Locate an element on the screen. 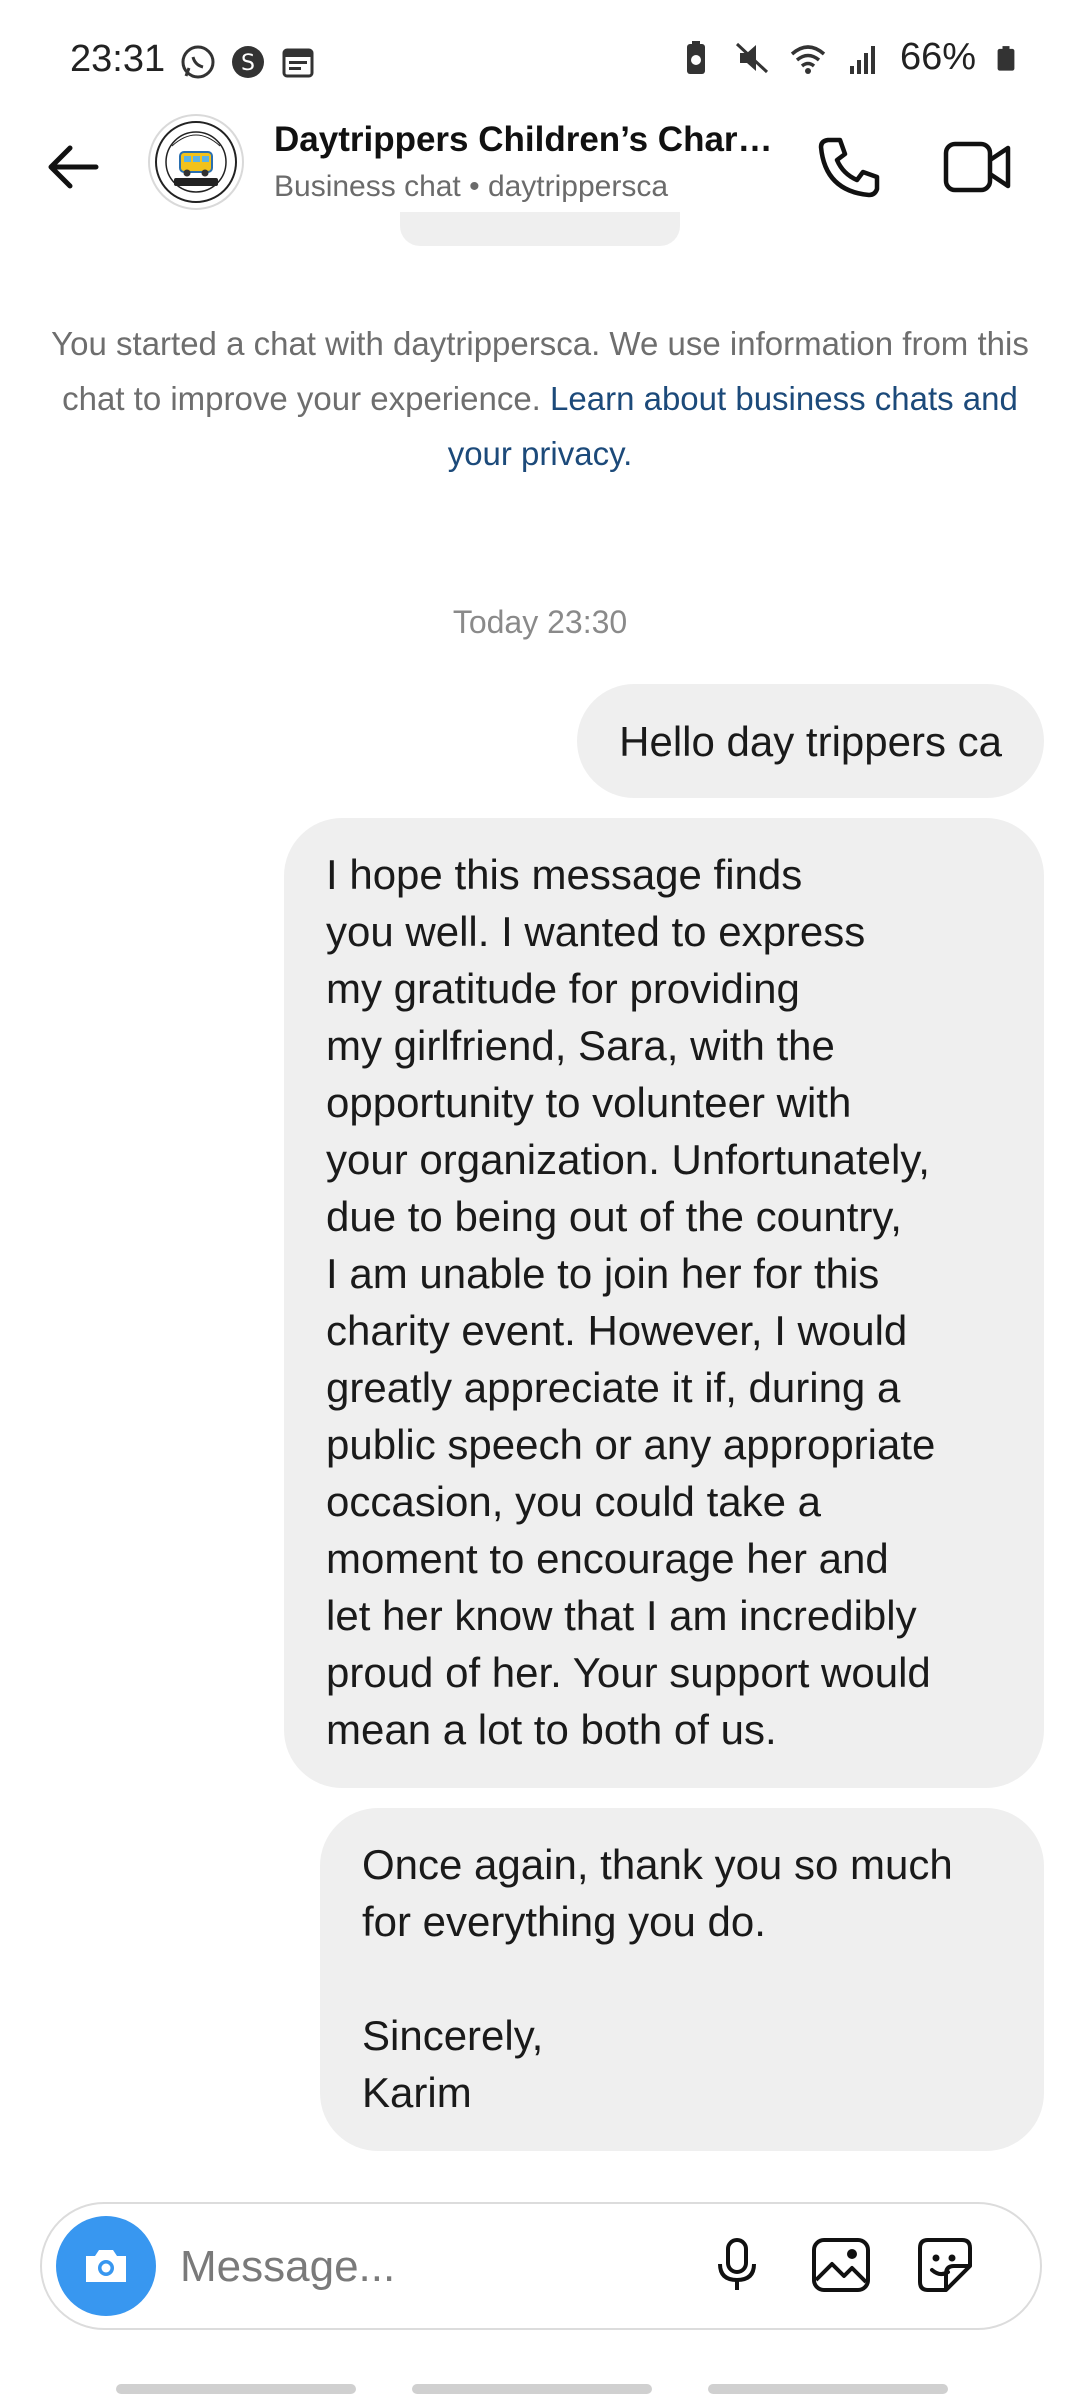 The image size is (1080, 2400). message-timestamp: Today 23:30 is located at coordinates (540, 622).